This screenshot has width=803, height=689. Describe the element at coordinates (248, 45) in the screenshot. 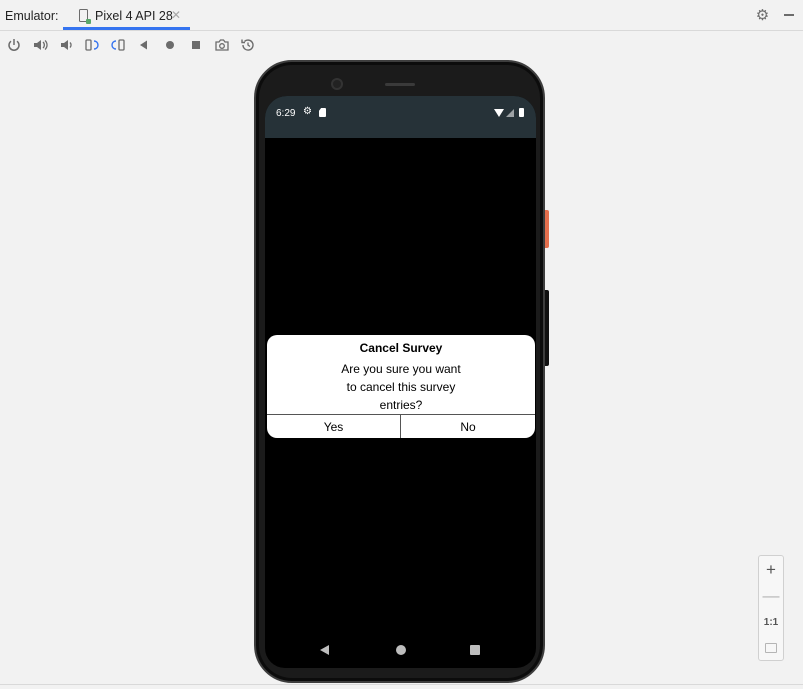

I see `snapshot-icon` at that location.